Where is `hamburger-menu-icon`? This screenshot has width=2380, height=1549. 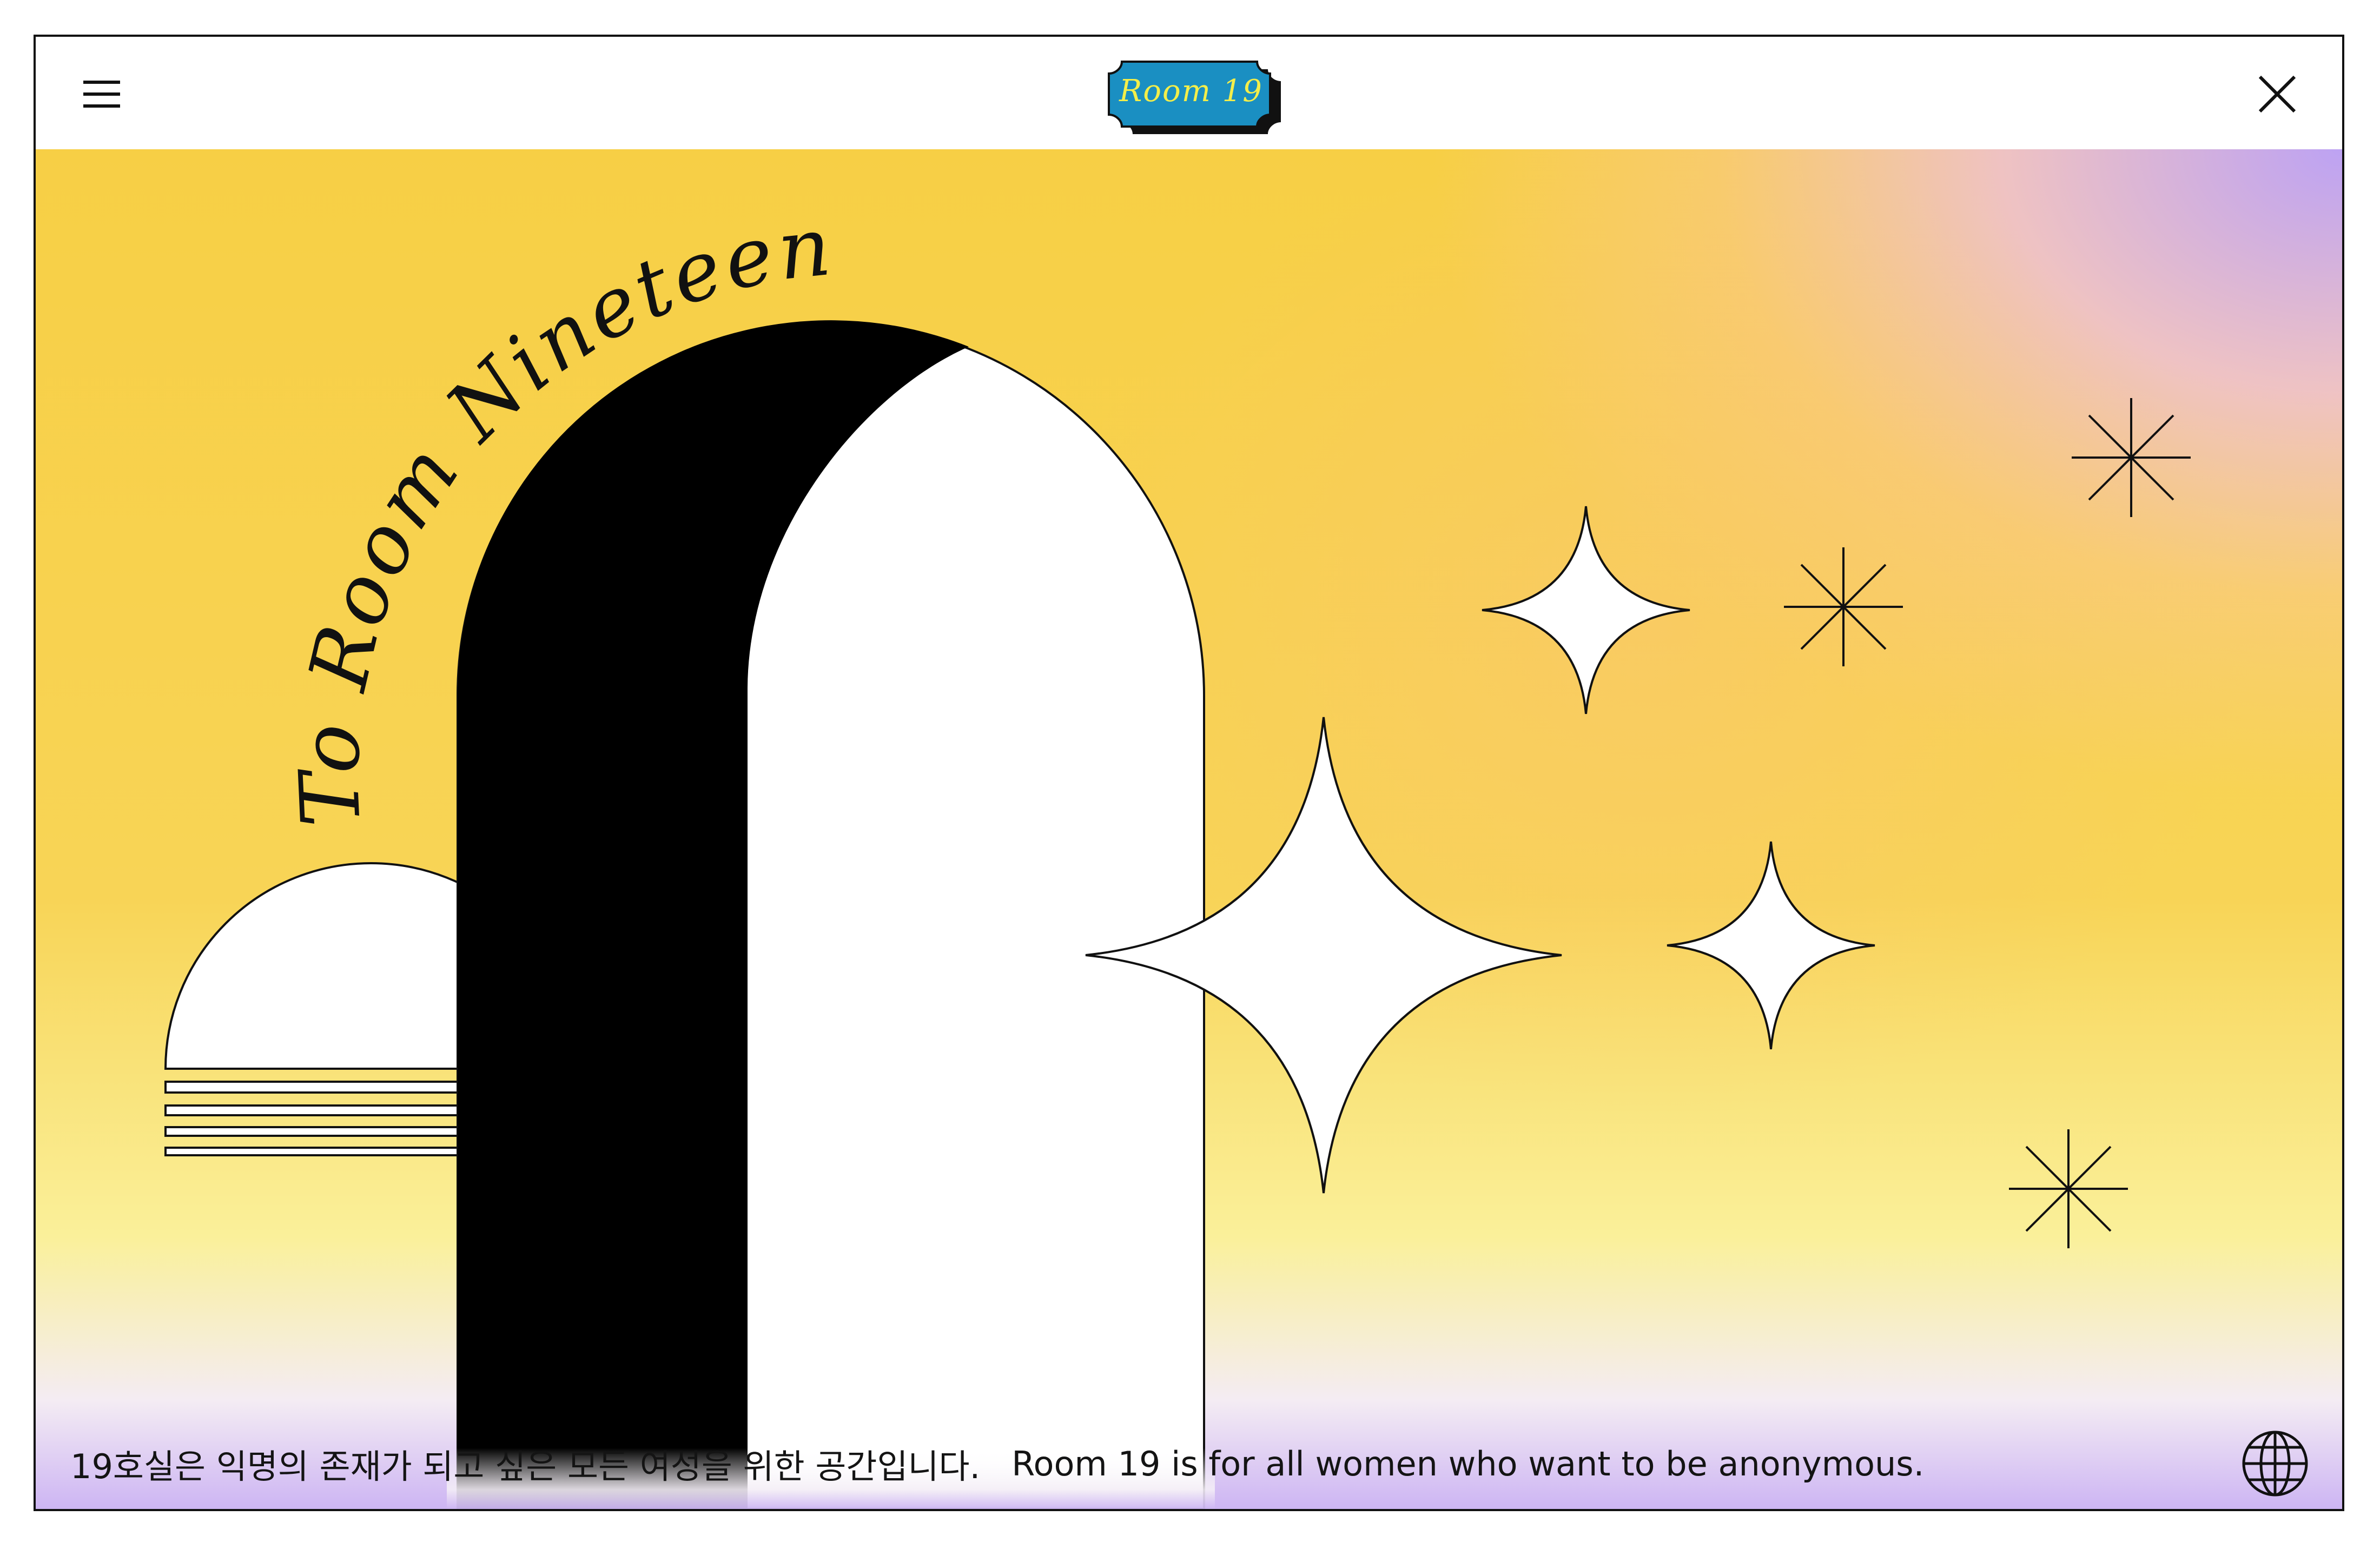
hamburger-menu-icon is located at coordinates (101, 94).